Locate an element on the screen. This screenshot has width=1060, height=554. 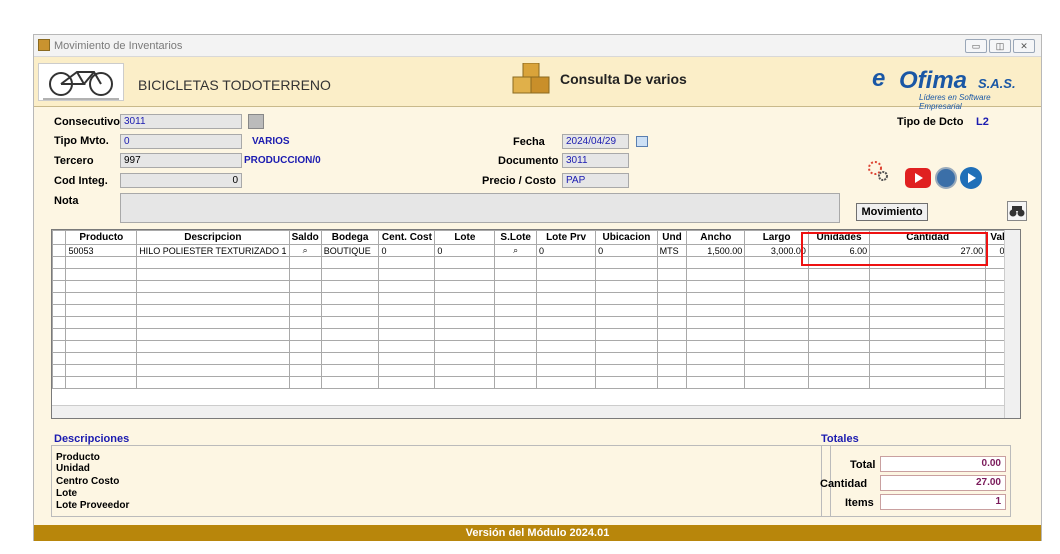
restore-button: ◫ is located at coordinates (1000, 46).